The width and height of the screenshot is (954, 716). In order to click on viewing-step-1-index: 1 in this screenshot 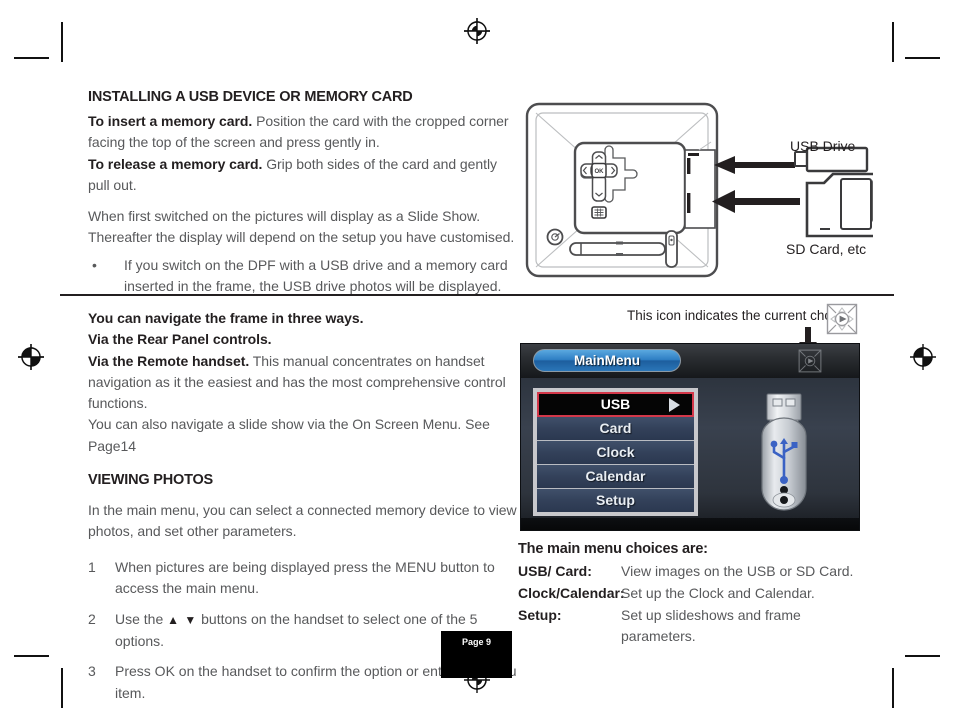, I will do `click(92, 566)`.